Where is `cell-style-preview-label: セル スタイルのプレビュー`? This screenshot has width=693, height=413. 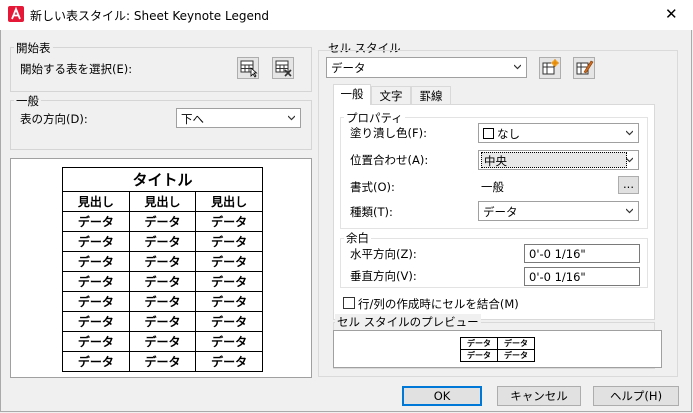
cell-style-preview-label: セル スタイルのプレビュー is located at coordinates (408, 322).